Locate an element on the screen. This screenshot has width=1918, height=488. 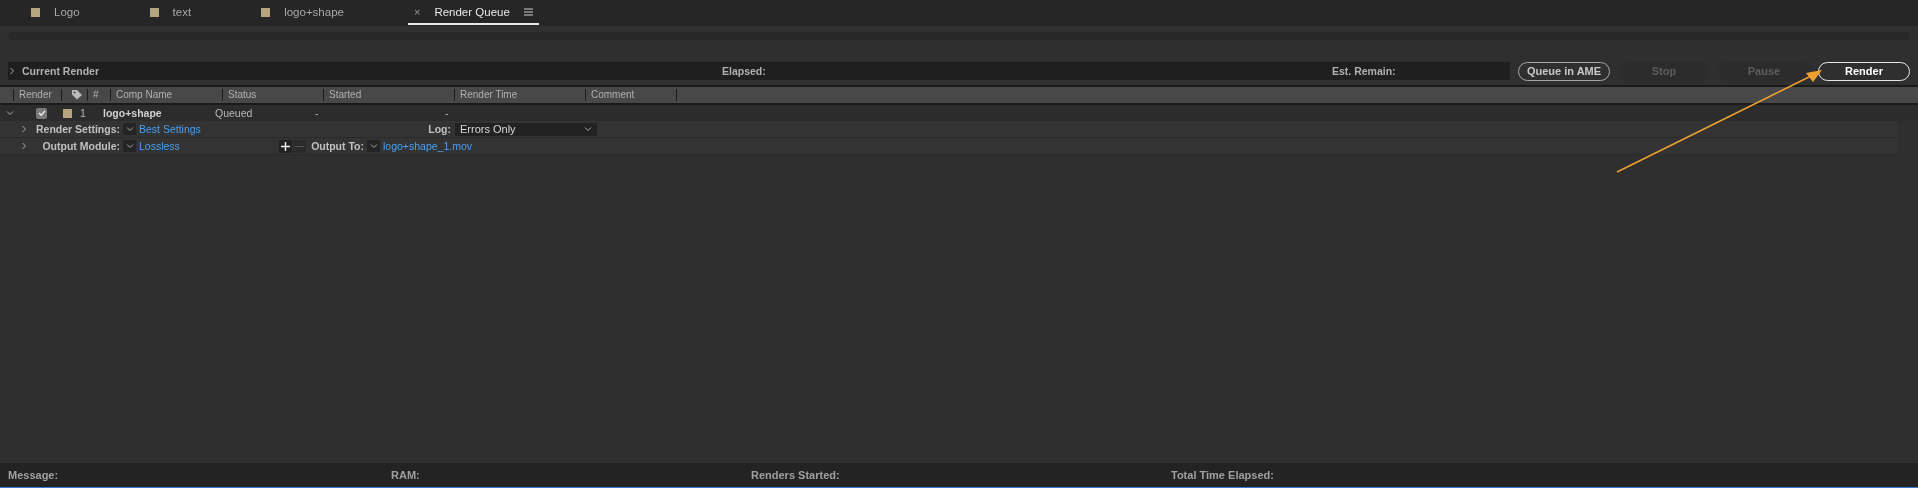
remain-label: Est. Remain: is located at coordinates (1364, 71).